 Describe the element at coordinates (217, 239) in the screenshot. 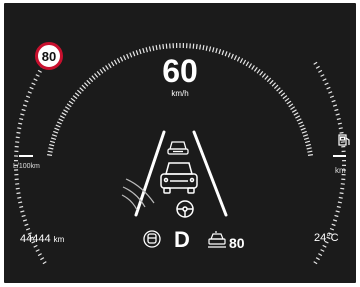

I see `adaptive-cruise-icon` at that location.